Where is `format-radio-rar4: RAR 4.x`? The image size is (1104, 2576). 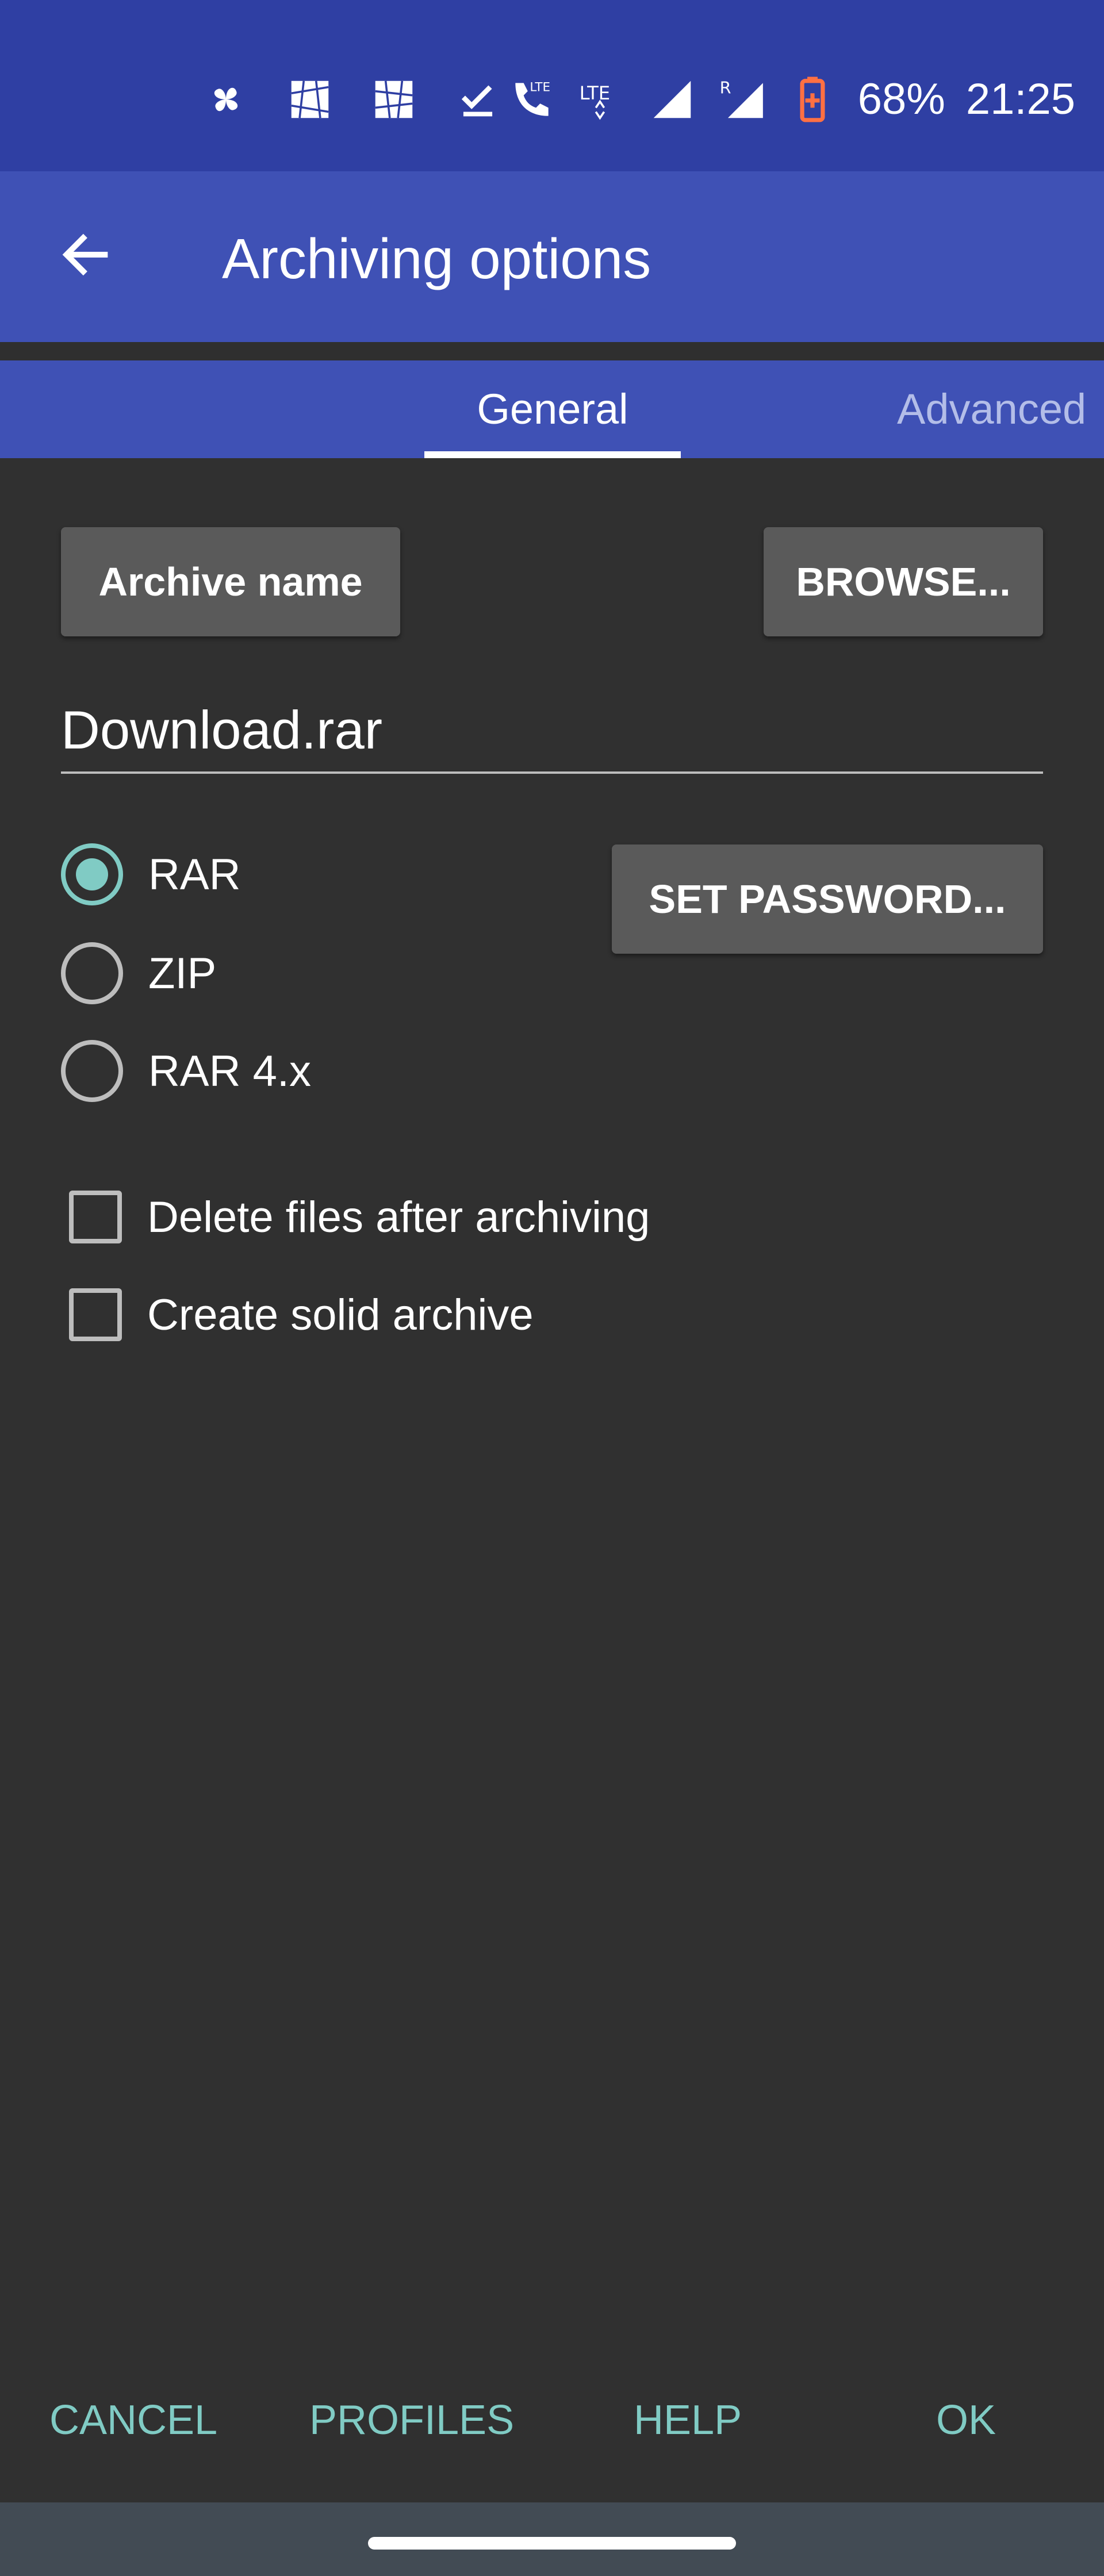 format-radio-rar4: RAR 4.x is located at coordinates (186, 1071).